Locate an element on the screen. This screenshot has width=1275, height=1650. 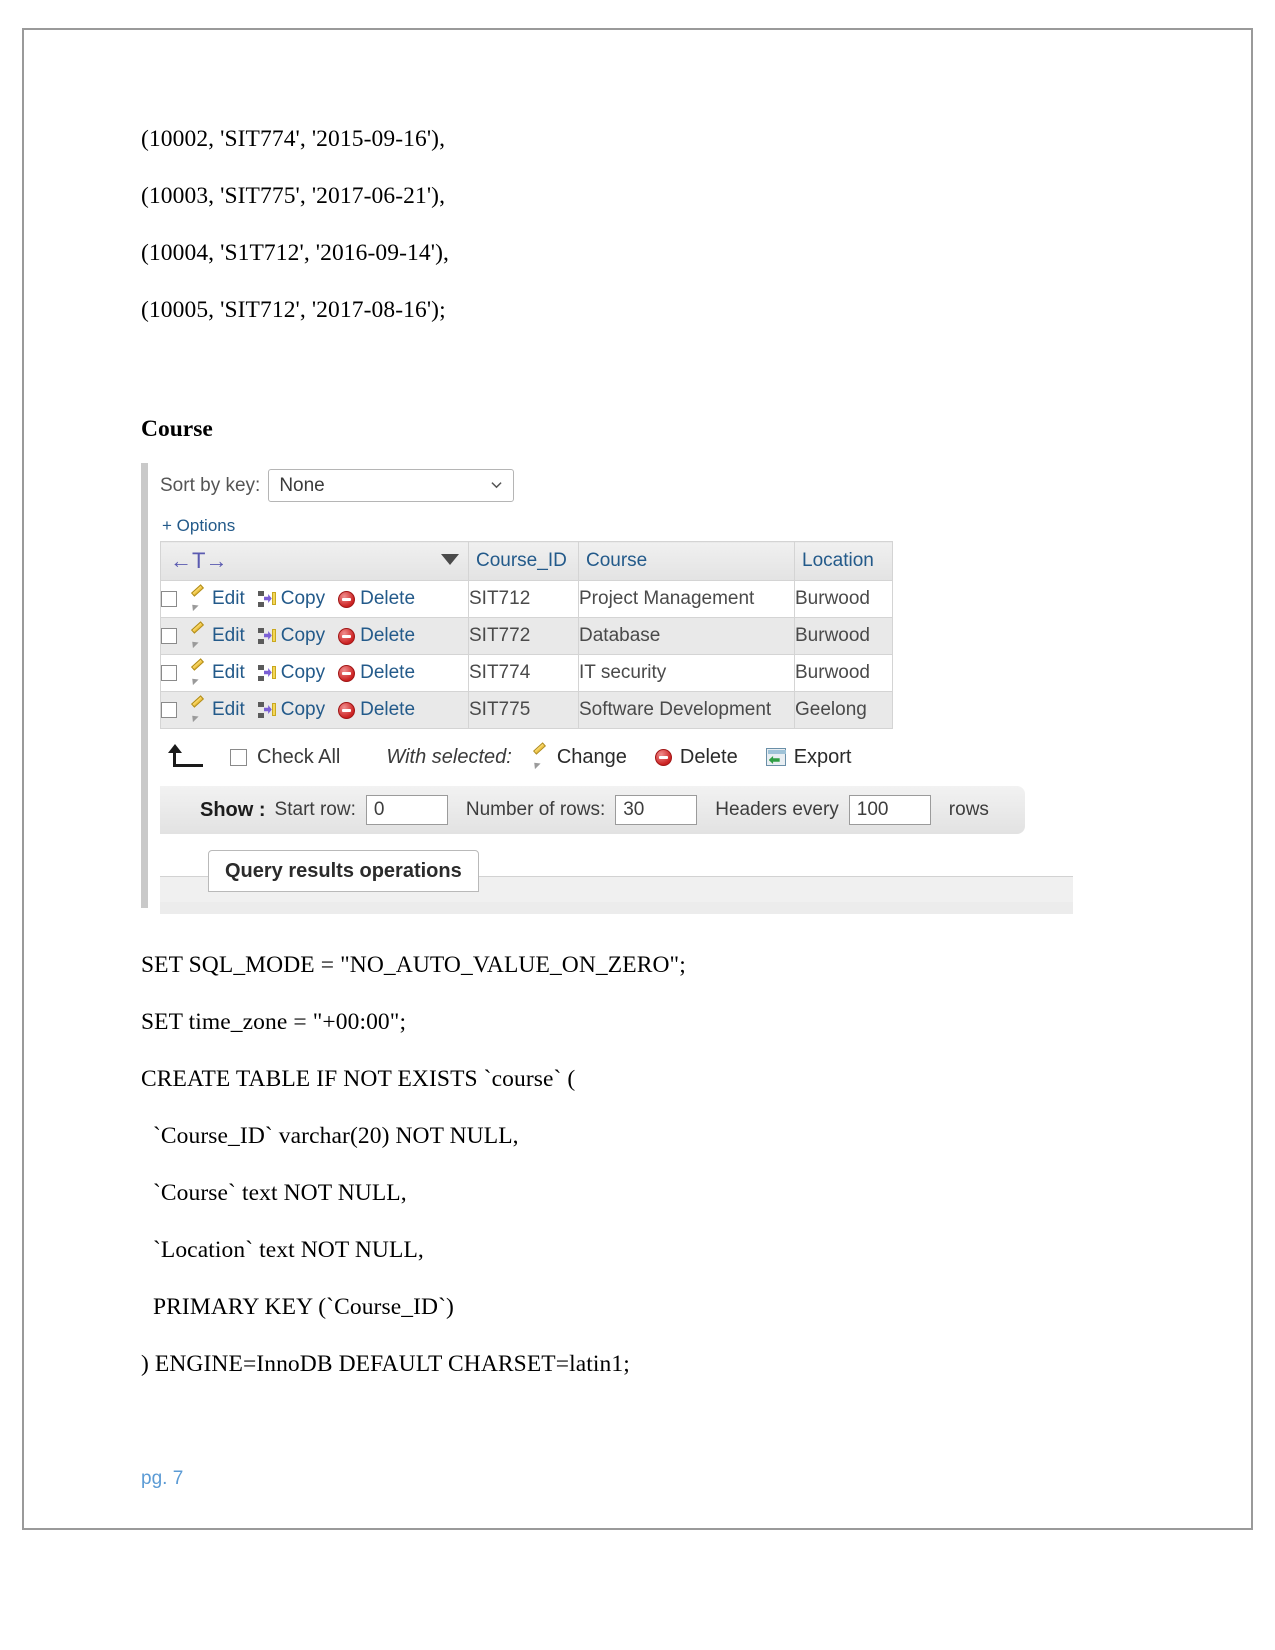
check-all-checkbox is located at coordinates (238, 757).